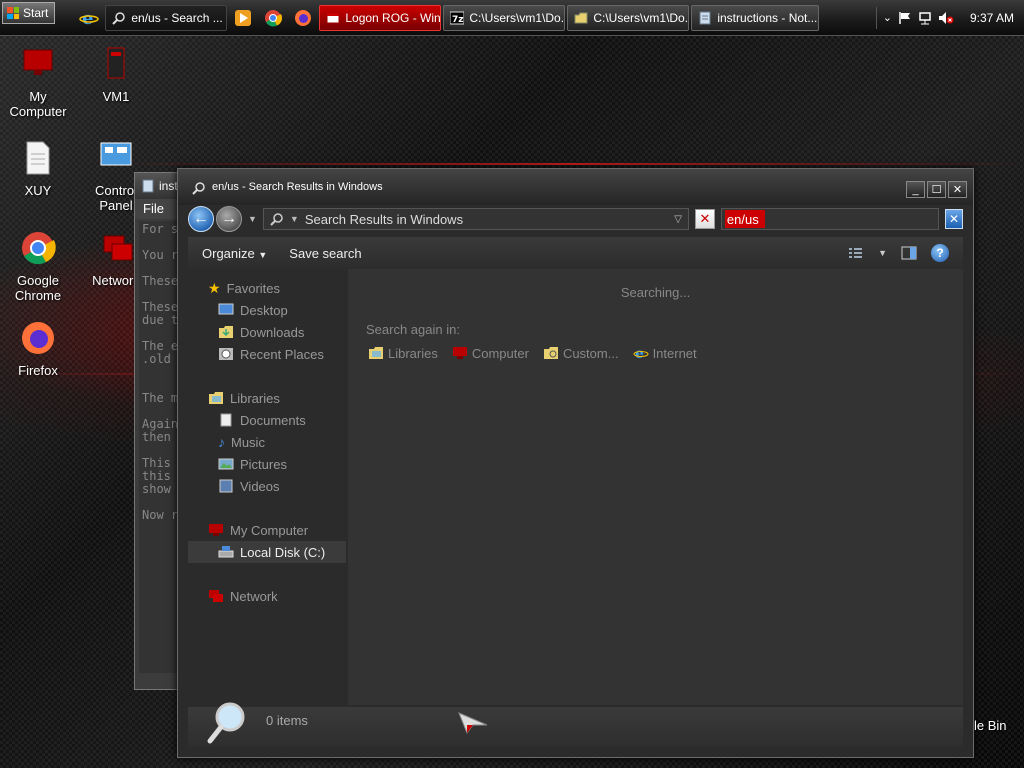 The image size is (1024, 768). Describe the element at coordinates (333, 17) in the screenshot. I see `window-icon` at that location.